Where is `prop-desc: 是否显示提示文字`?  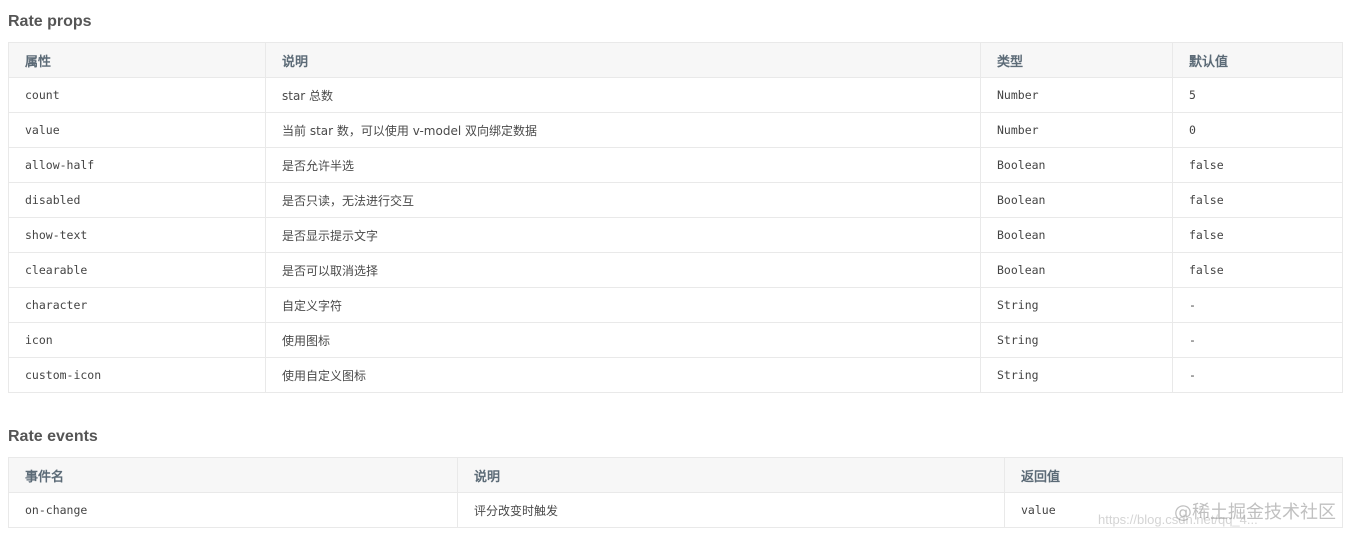 prop-desc: 是否显示提示文字 is located at coordinates (623, 235).